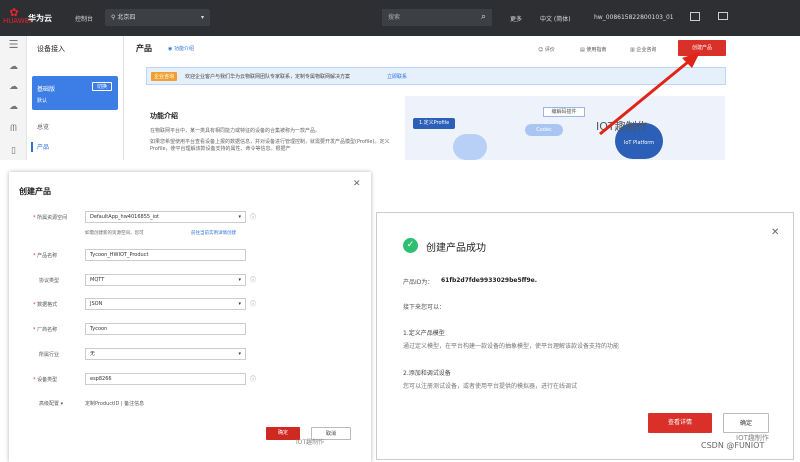  Describe the element at coordinates (213, 233) in the screenshot. I see `create-resource-link: 前往当前实例详情创建` at that location.